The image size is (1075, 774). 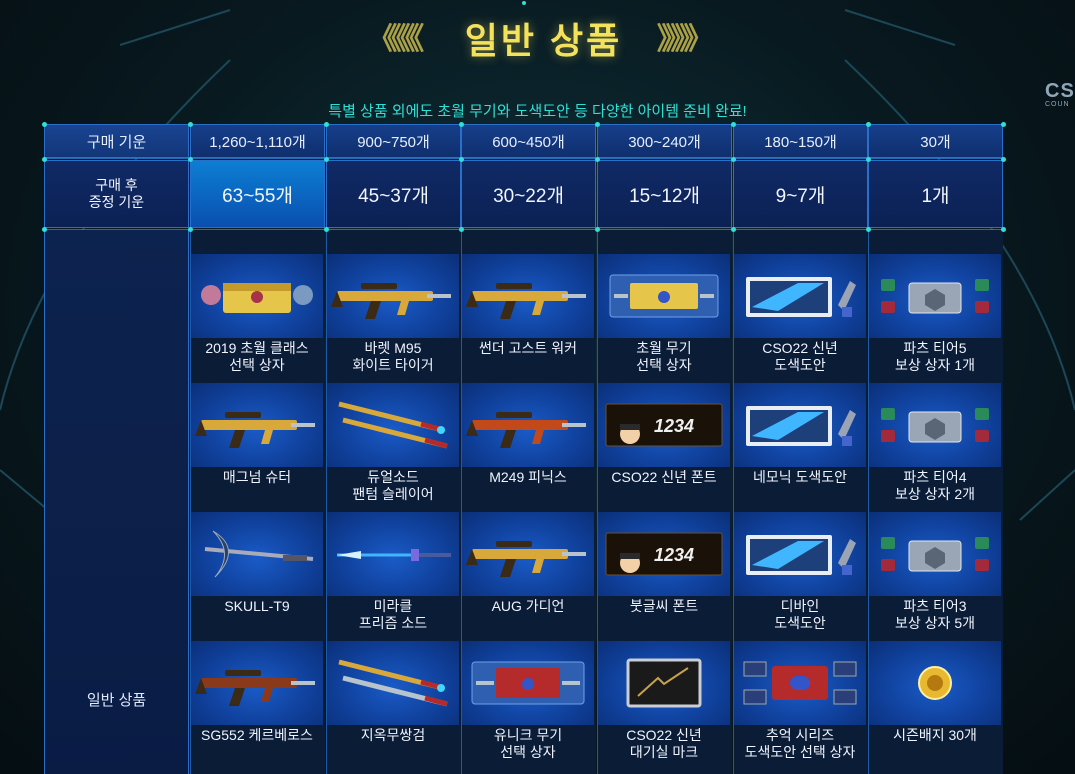 I want to click on reward-item-label-line1: 미라클, so click(x=393, y=606).